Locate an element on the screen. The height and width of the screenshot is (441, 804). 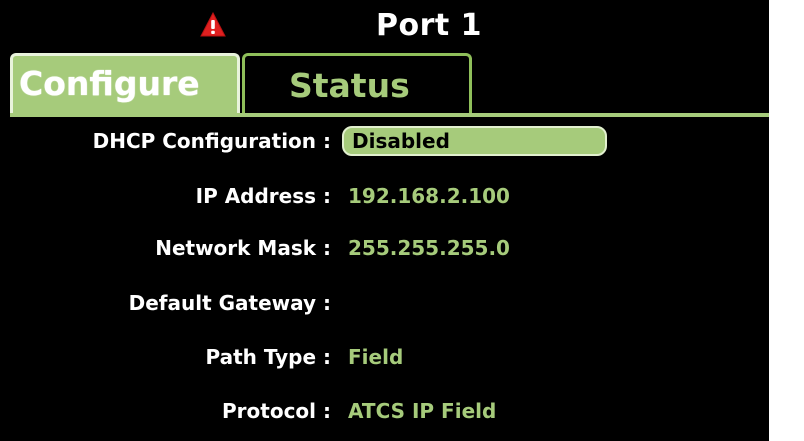
tab-configure: Configure is located at coordinates (125, 83).